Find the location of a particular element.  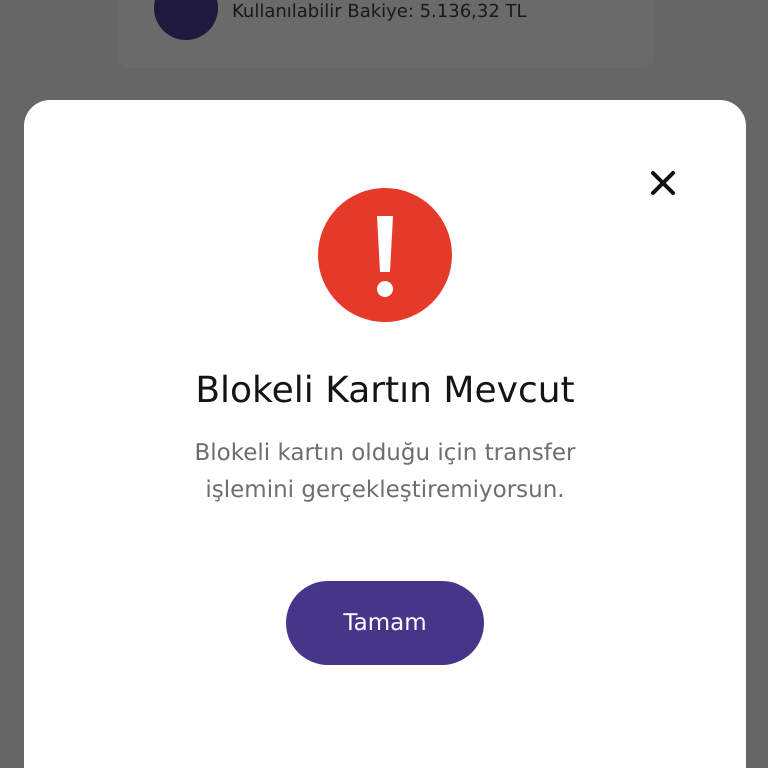

close-icon is located at coordinates (663, 183).